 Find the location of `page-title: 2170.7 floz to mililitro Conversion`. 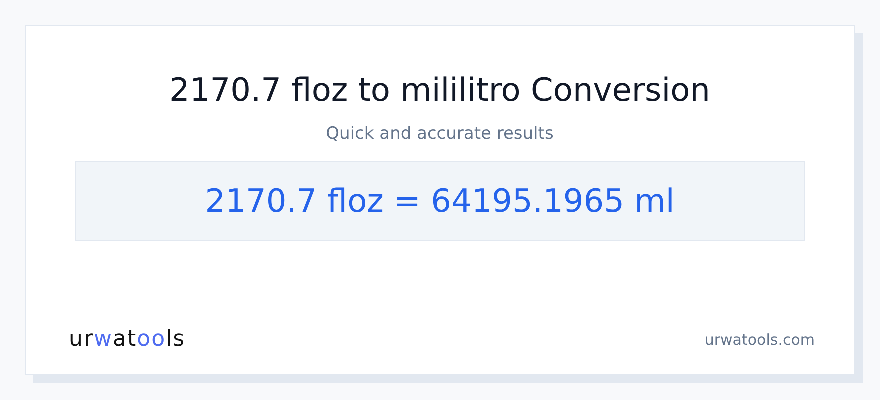

page-title: 2170.7 floz to mililitro Conversion is located at coordinates (440, 90).